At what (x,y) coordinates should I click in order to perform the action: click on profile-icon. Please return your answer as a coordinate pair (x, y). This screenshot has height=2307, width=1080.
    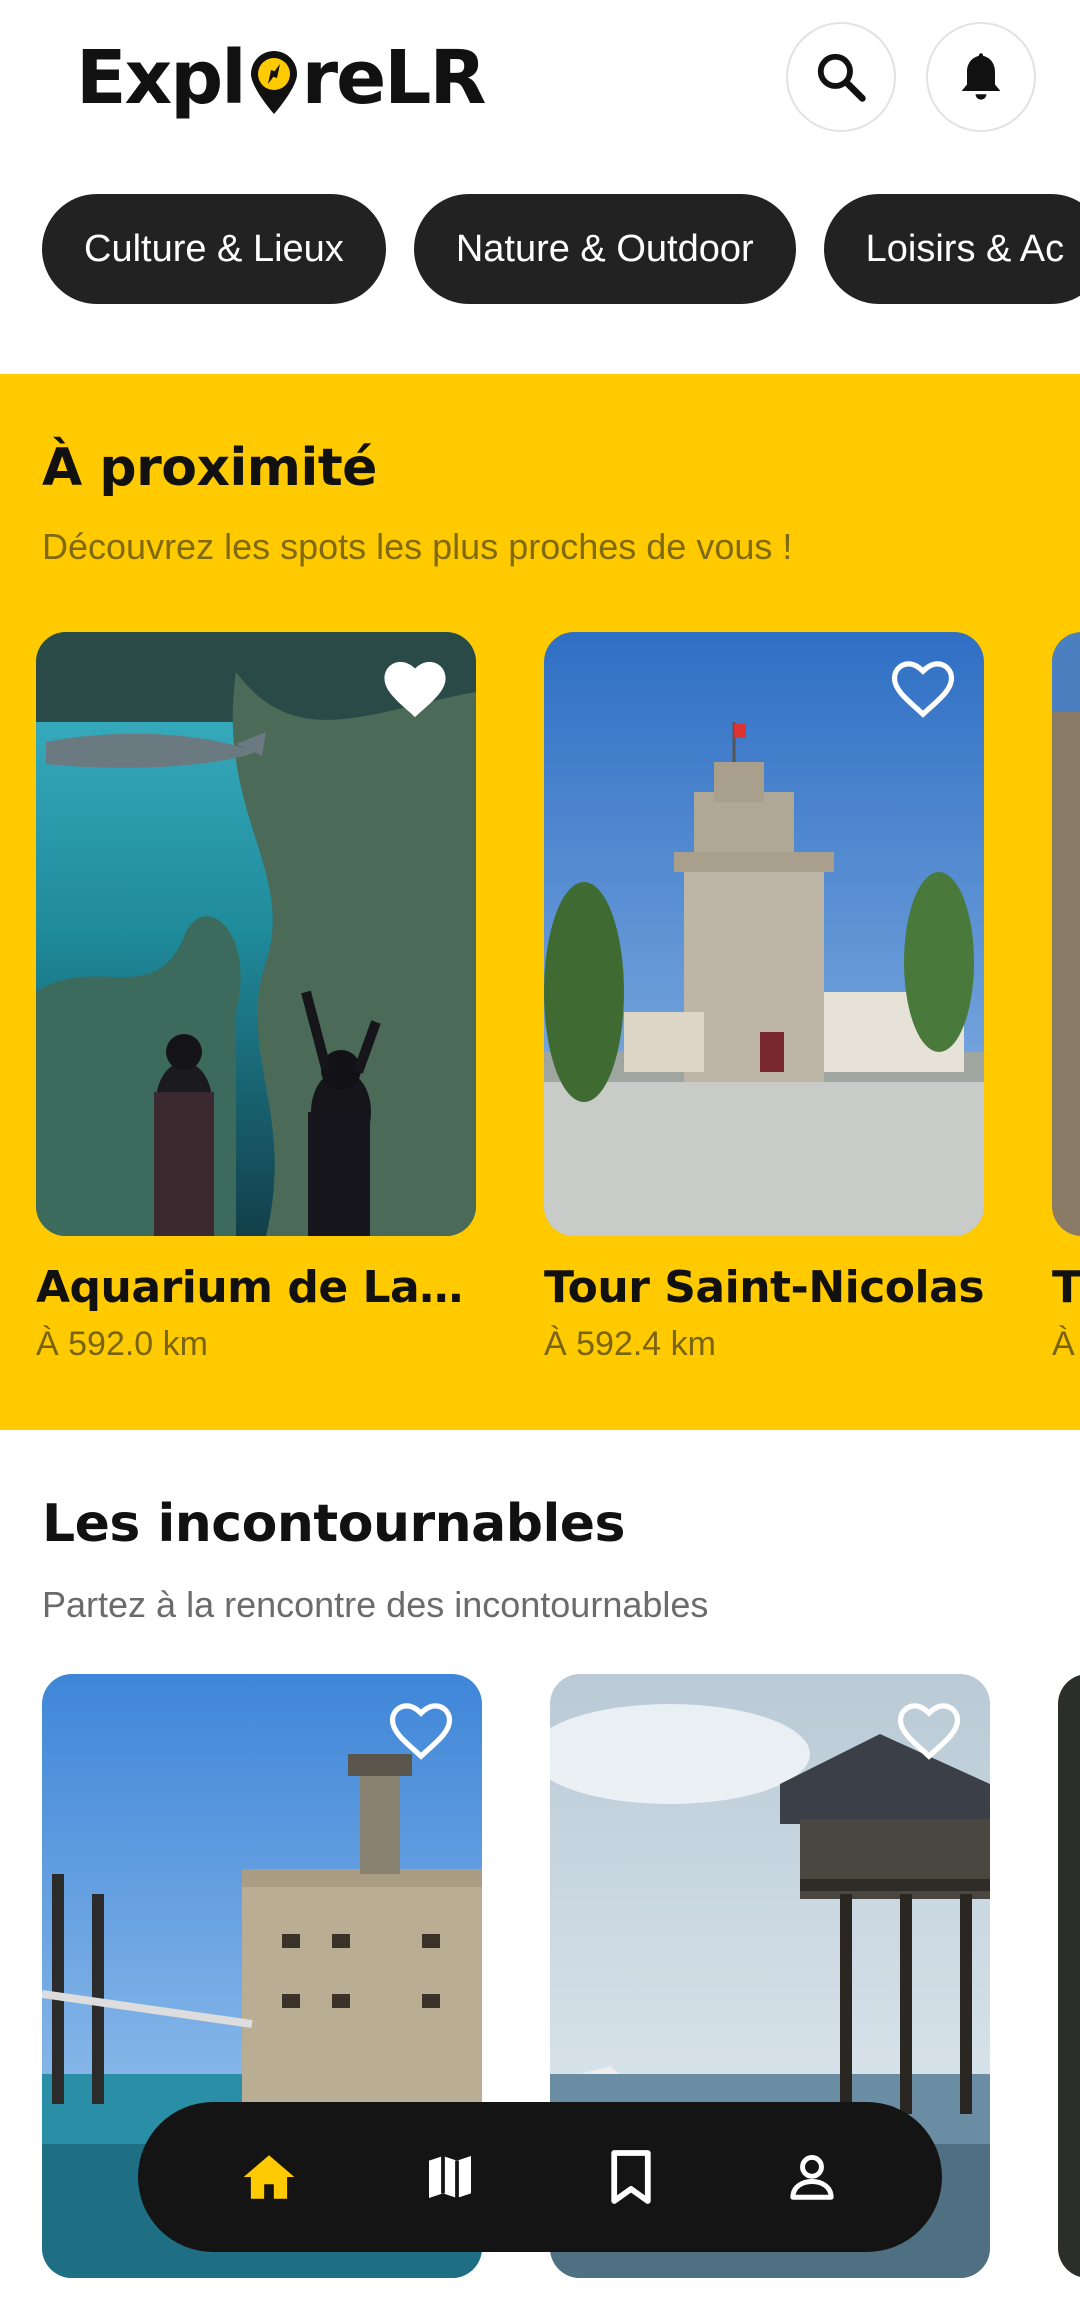
    Looking at the image, I should click on (811, 2177).